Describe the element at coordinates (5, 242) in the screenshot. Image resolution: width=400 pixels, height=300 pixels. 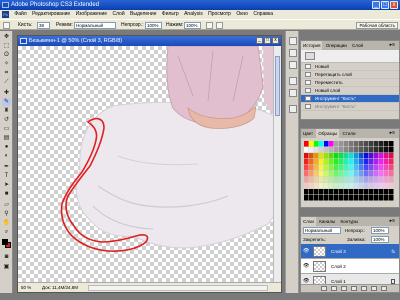
I see `foreground-color-swatch` at that location.